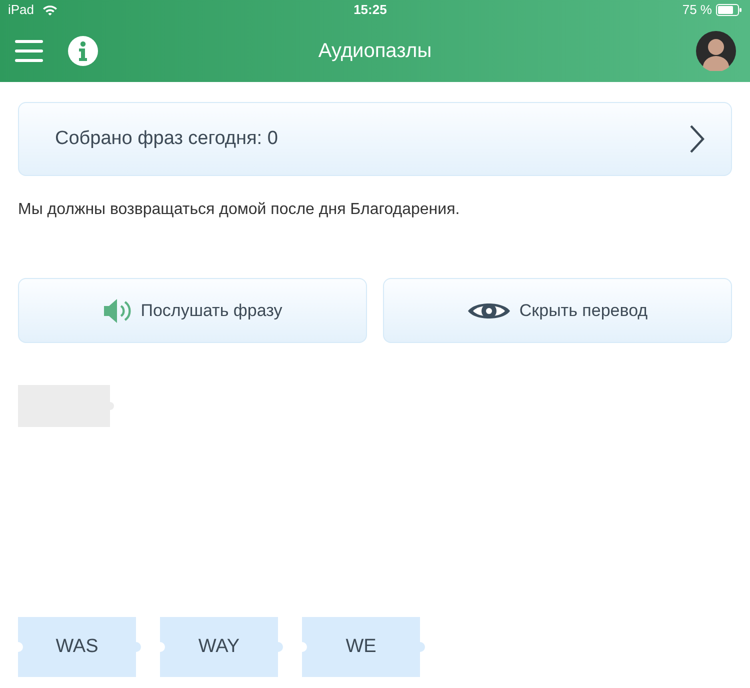  What do you see at coordinates (29, 51) in the screenshot?
I see `menu-icon` at bounding box center [29, 51].